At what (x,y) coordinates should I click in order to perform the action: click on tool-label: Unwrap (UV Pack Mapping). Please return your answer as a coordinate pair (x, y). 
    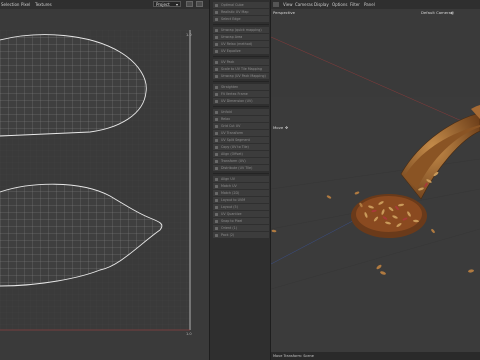
    Looking at the image, I should click on (243, 76).